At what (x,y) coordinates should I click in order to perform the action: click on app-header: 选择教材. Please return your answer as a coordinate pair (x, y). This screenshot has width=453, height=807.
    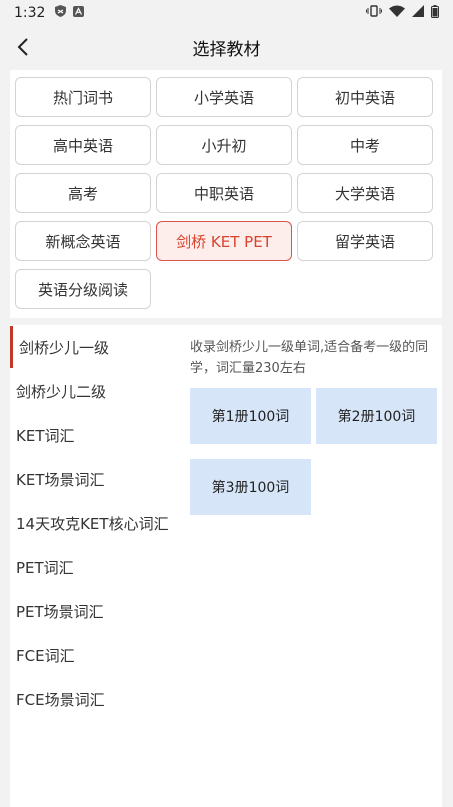
    Looking at the image, I should click on (226, 47).